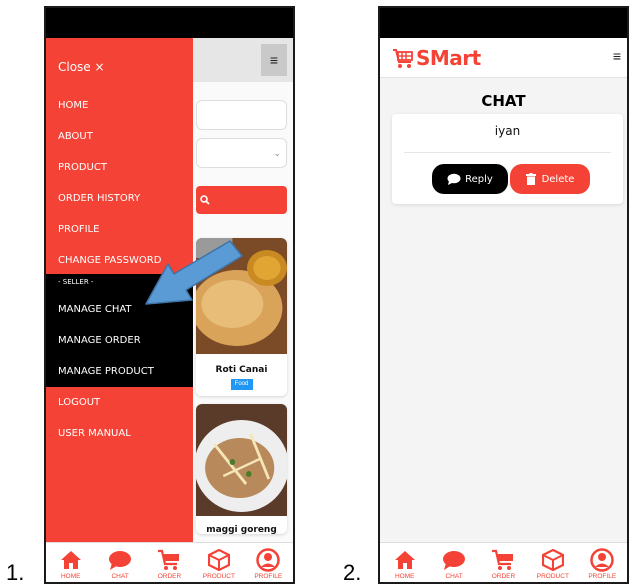 Image resolution: width=631 pixels, height=587 pixels. What do you see at coordinates (507, 131) in the screenshot?
I see `chat-username: iyan` at bounding box center [507, 131].